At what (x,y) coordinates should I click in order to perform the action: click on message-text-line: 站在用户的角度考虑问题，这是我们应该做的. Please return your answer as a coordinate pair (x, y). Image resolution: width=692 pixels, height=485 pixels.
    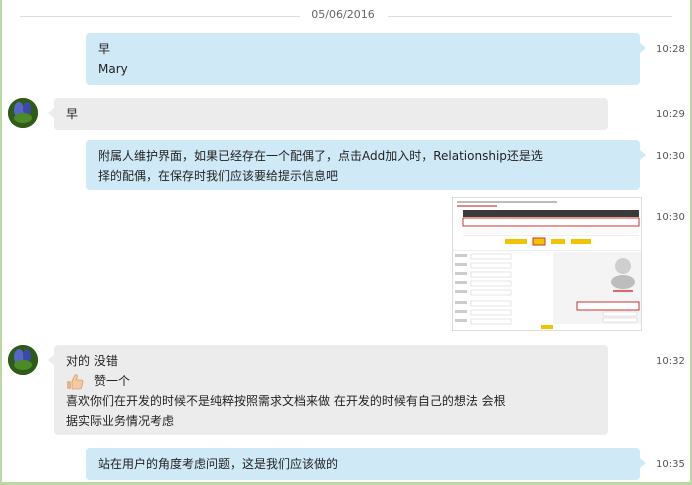
    Looking at the image, I should click on (218, 464).